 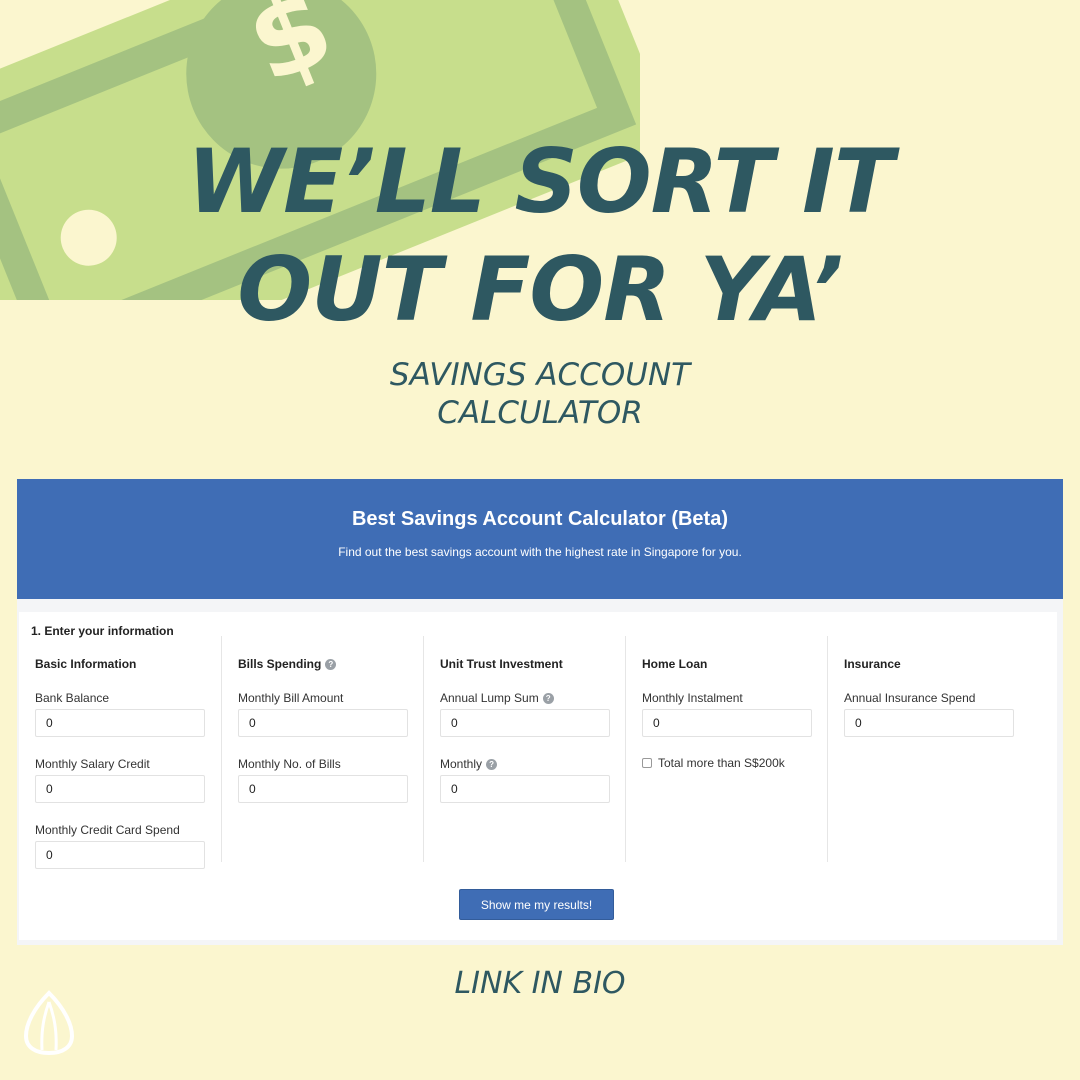 What do you see at coordinates (289, 764) in the screenshot?
I see `field-label: Monthly No. of Bills` at bounding box center [289, 764].